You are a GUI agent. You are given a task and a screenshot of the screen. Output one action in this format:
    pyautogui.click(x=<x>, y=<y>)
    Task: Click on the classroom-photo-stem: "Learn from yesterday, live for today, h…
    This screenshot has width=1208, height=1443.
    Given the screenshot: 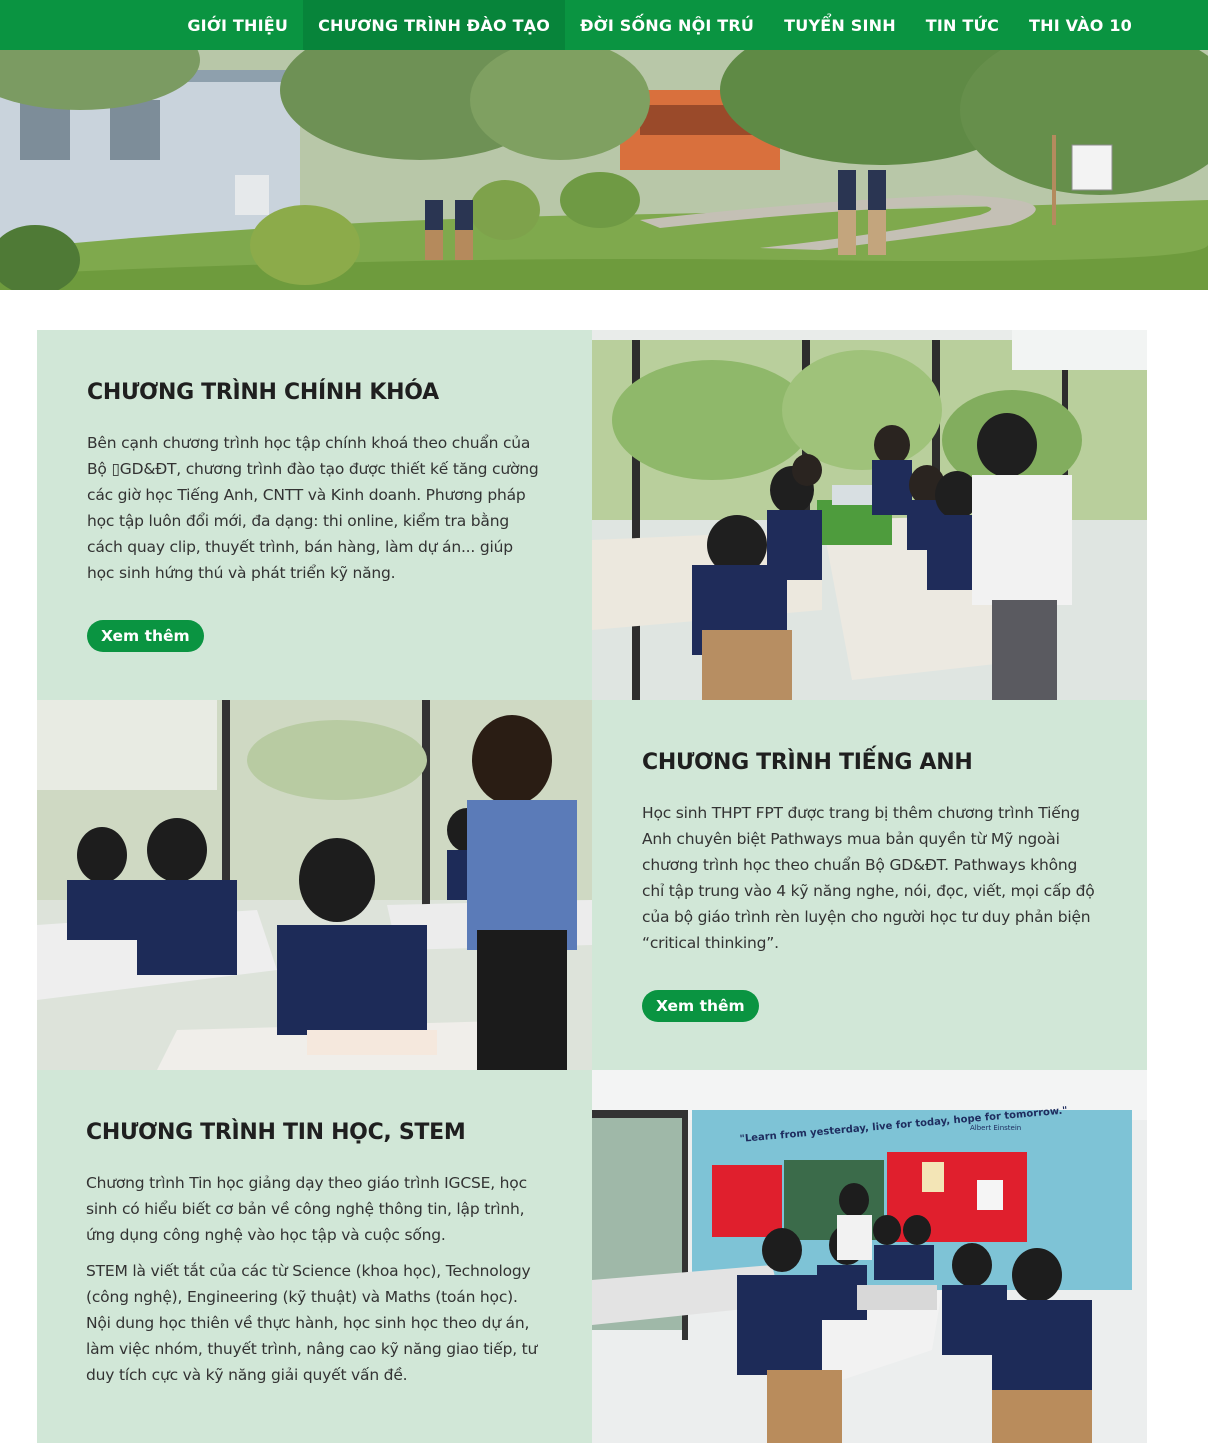 What is the action you would take?
    pyautogui.click(x=869, y=1256)
    